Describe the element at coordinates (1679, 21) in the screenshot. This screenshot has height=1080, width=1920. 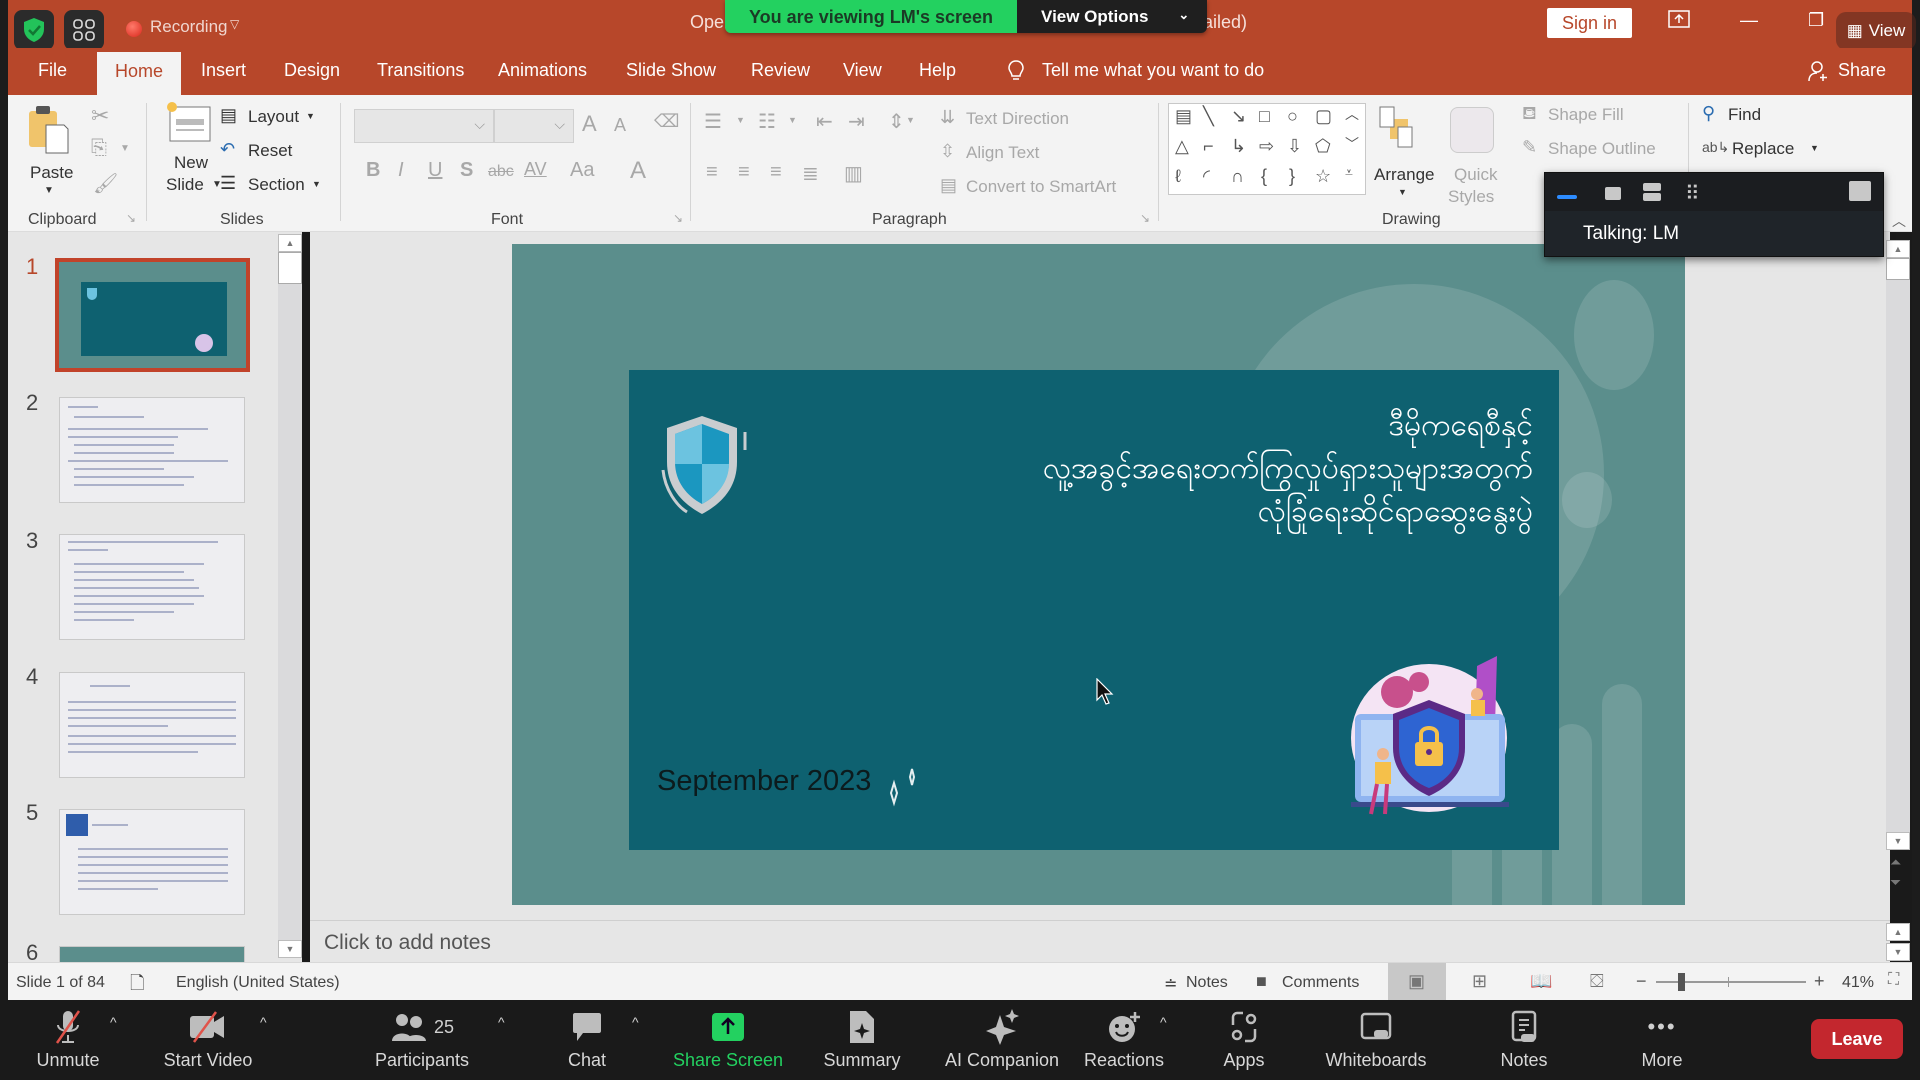
I see `ribbon-display-options-icon` at that location.